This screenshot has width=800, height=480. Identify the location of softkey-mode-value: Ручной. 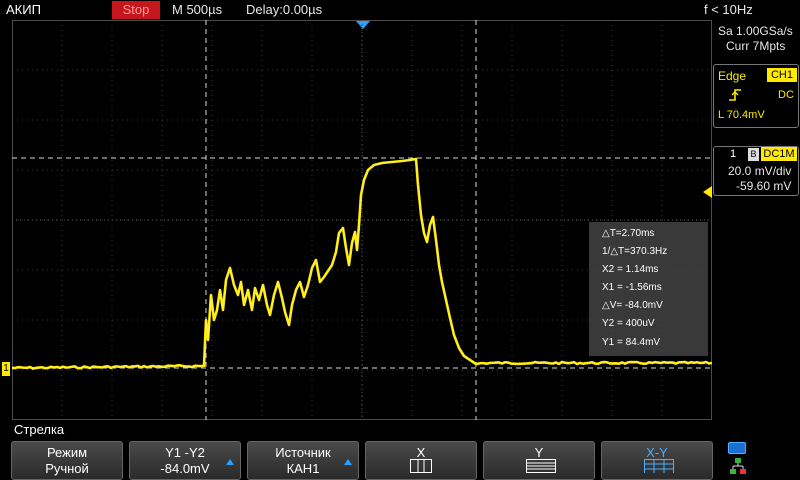
(67, 468).